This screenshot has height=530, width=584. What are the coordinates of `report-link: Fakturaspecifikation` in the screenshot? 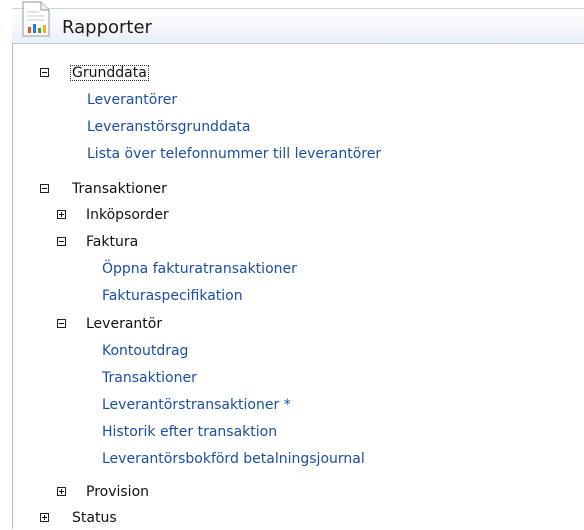 It's located at (172, 296).